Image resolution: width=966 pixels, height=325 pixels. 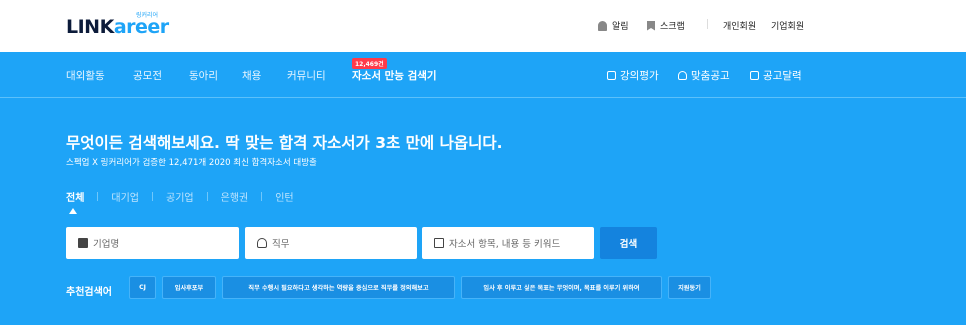 What do you see at coordinates (439, 243) in the screenshot?
I see `list-icon` at bounding box center [439, 243].